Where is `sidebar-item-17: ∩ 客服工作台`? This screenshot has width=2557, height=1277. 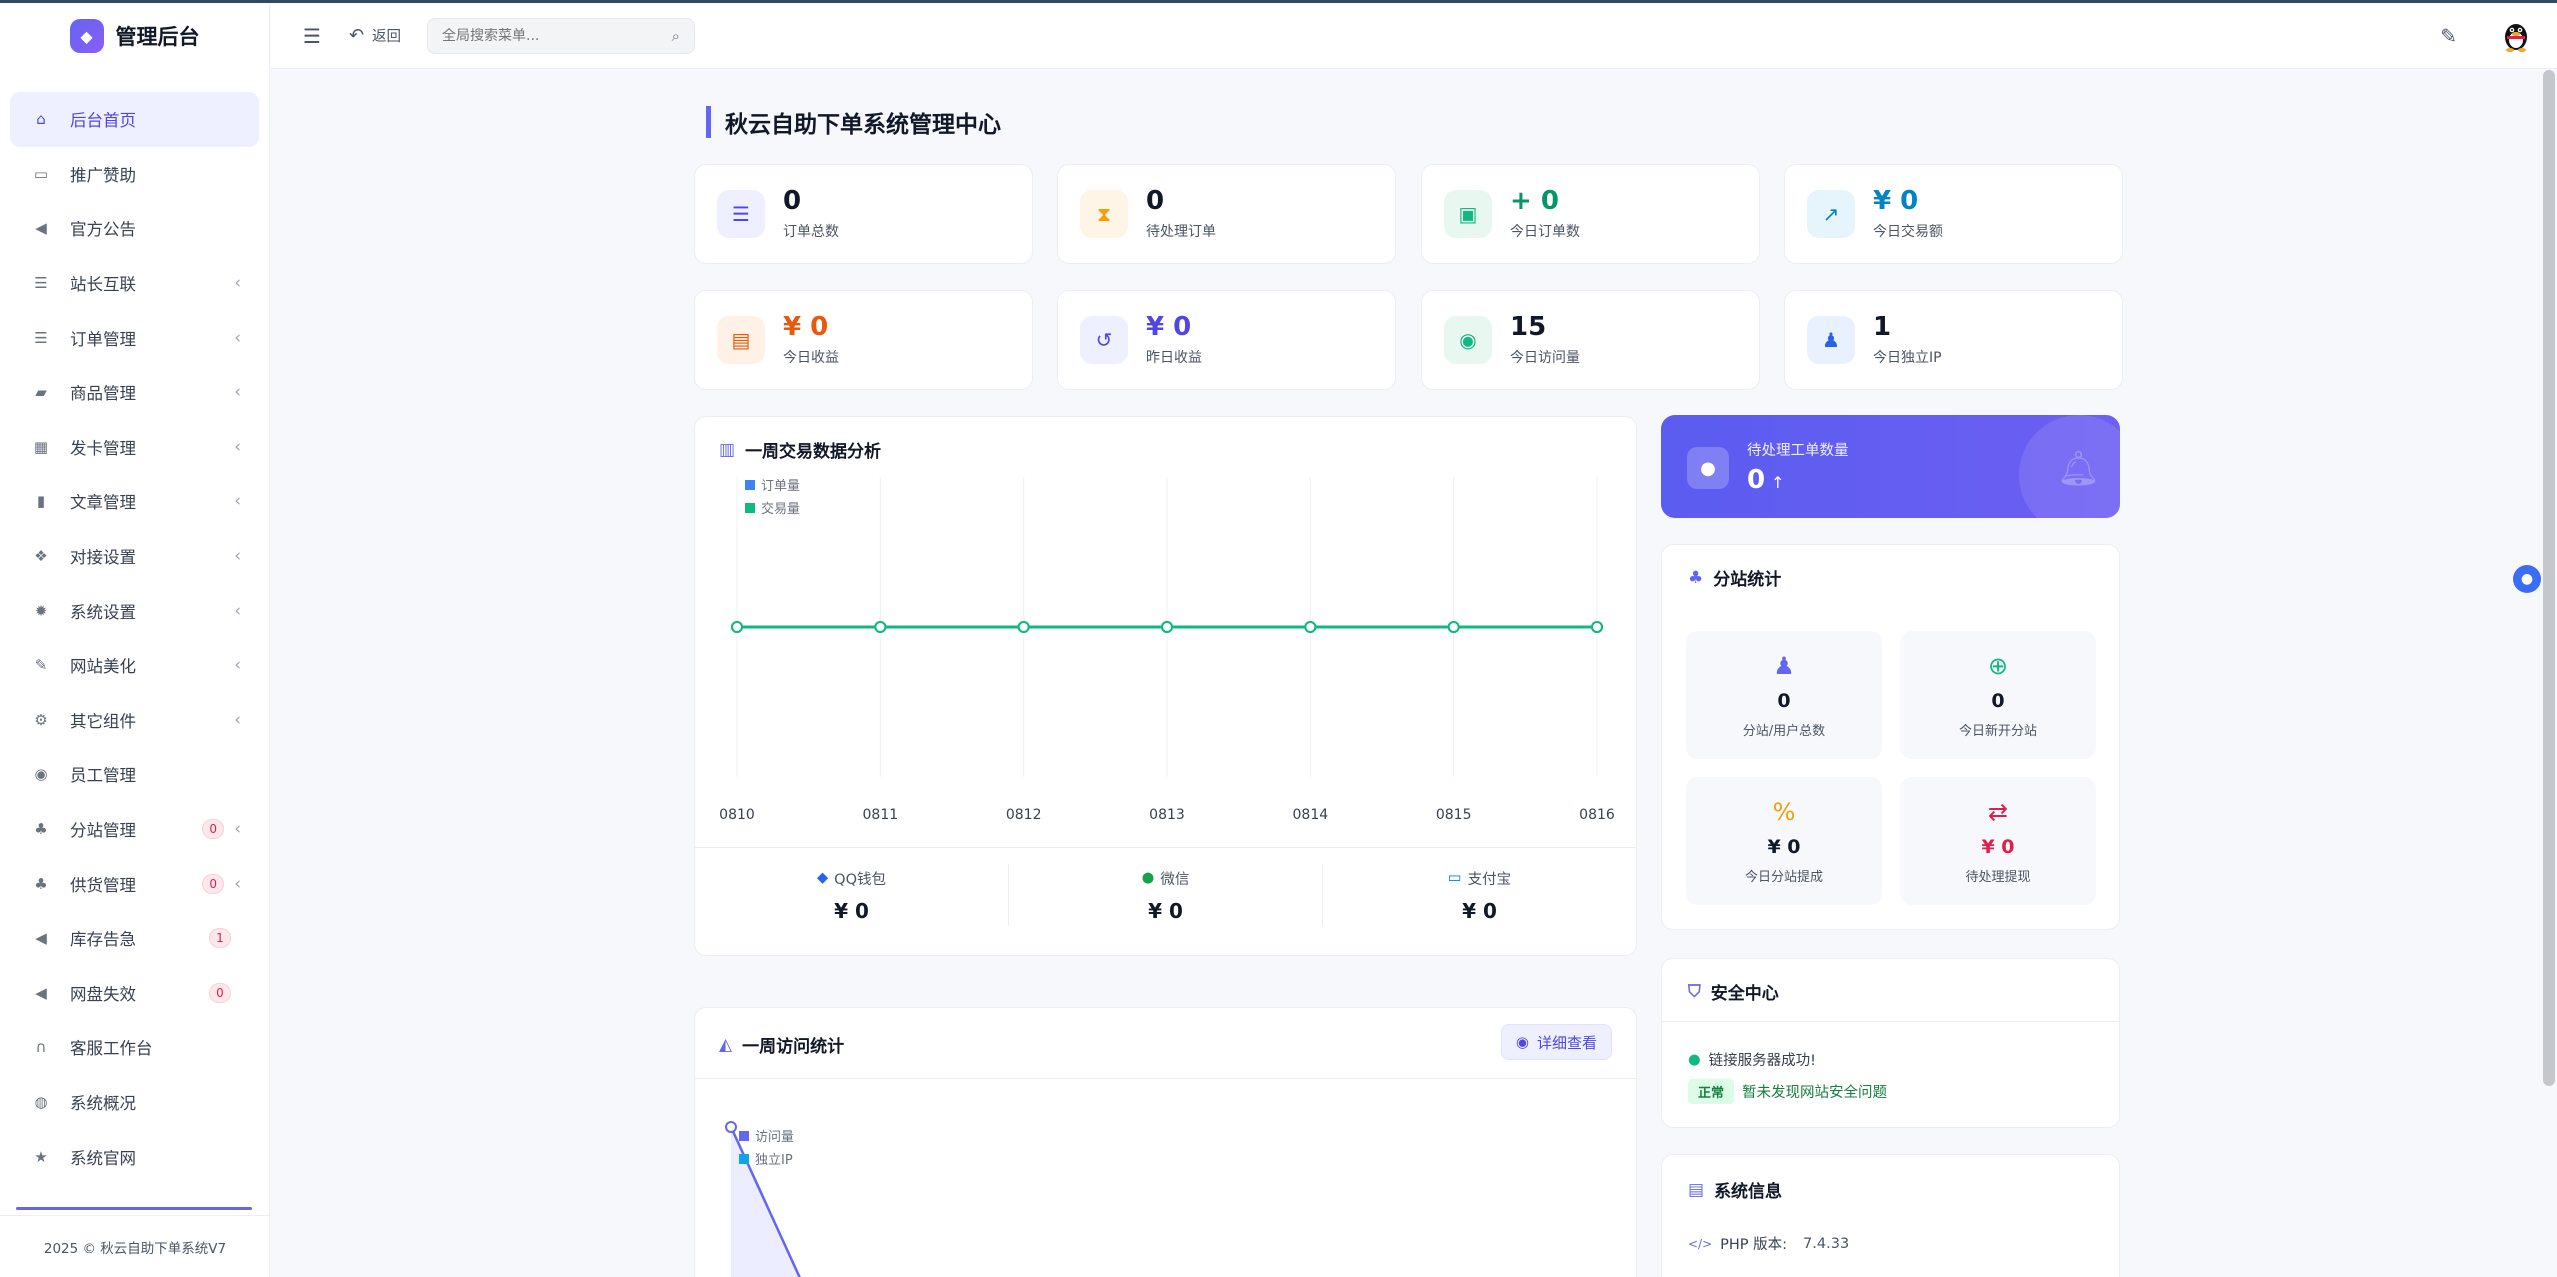 sidebar-item-17: ∩ 客服工作台 is located at coordinates (134, 1047).